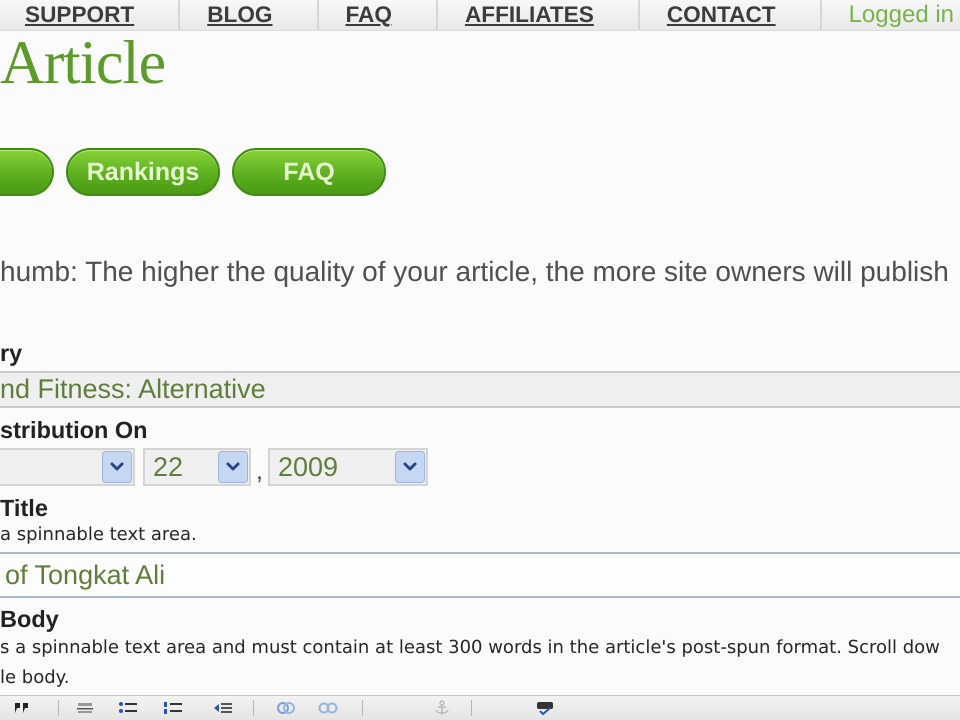  What do you see at coordinates (98, 535) in the screenshot?
I see `help-text: a spinnable text area.` at bounding box center [98, 535].